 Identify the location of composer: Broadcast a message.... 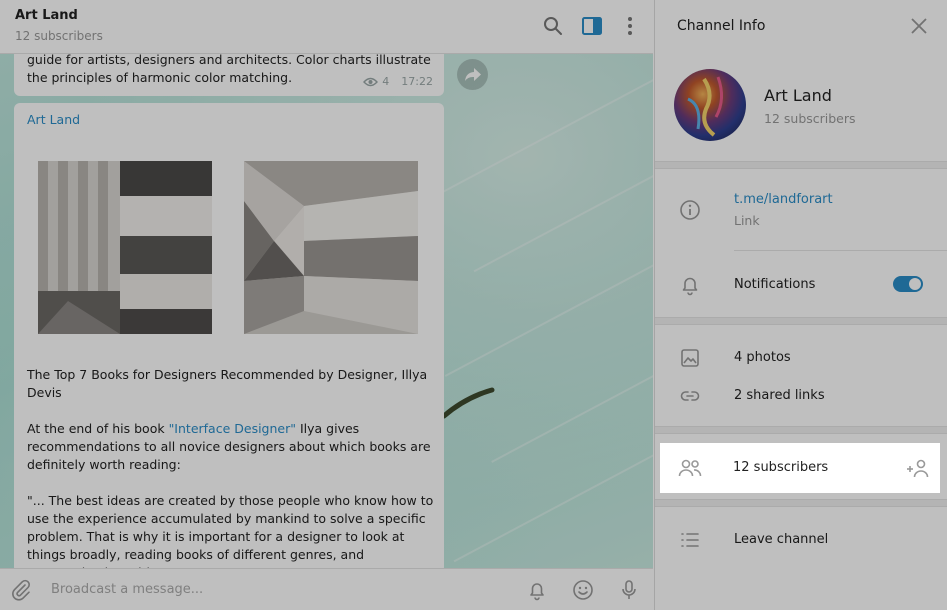
(326, 589).